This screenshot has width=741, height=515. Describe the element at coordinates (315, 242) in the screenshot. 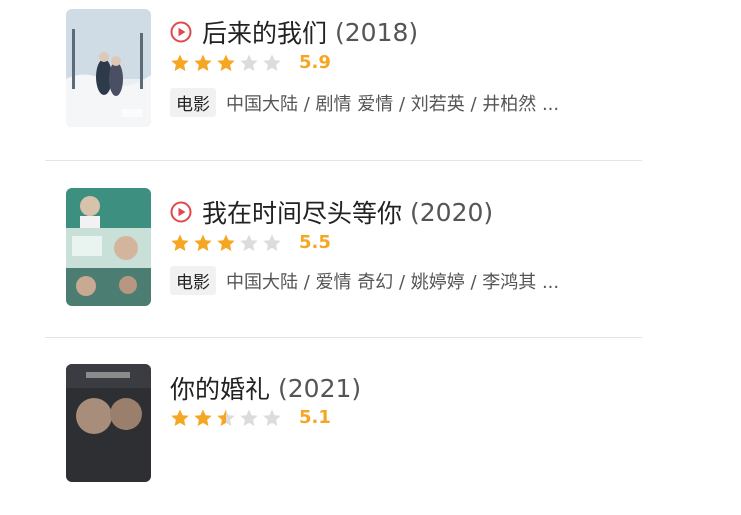

I see `rating-score: 5.5` at that location.